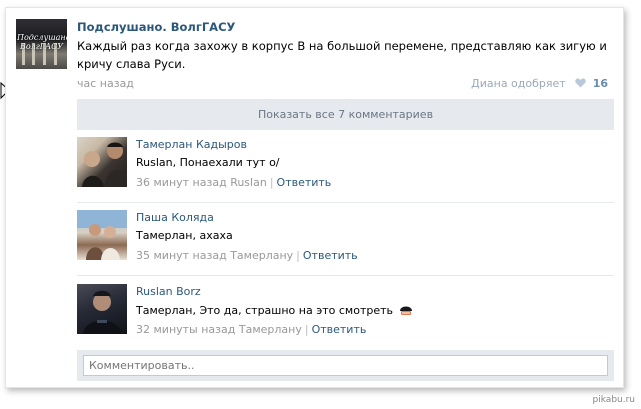  I want to click on post-timestamp: час назад, so click(105, 83).